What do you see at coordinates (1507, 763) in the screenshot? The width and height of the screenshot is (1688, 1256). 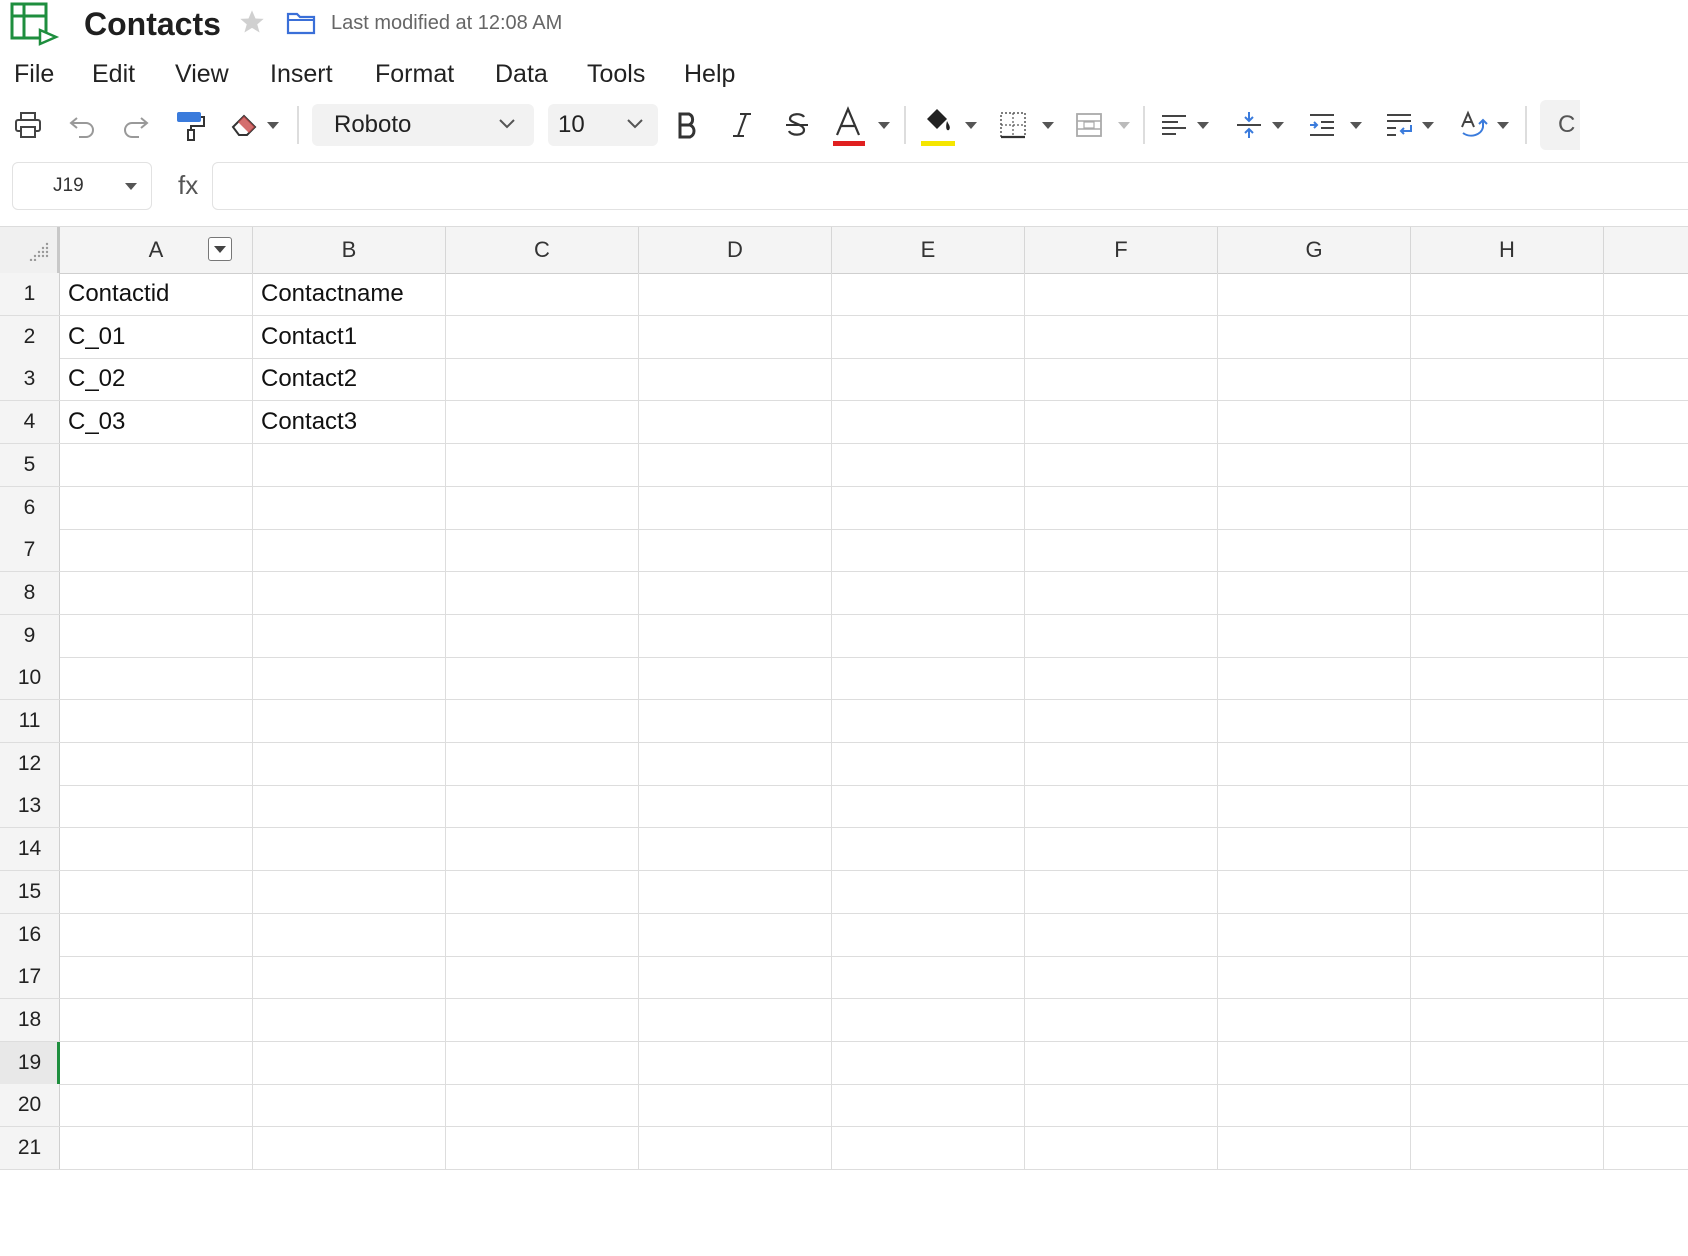 I see `cell-h12` at bounding box center [1507, 763].